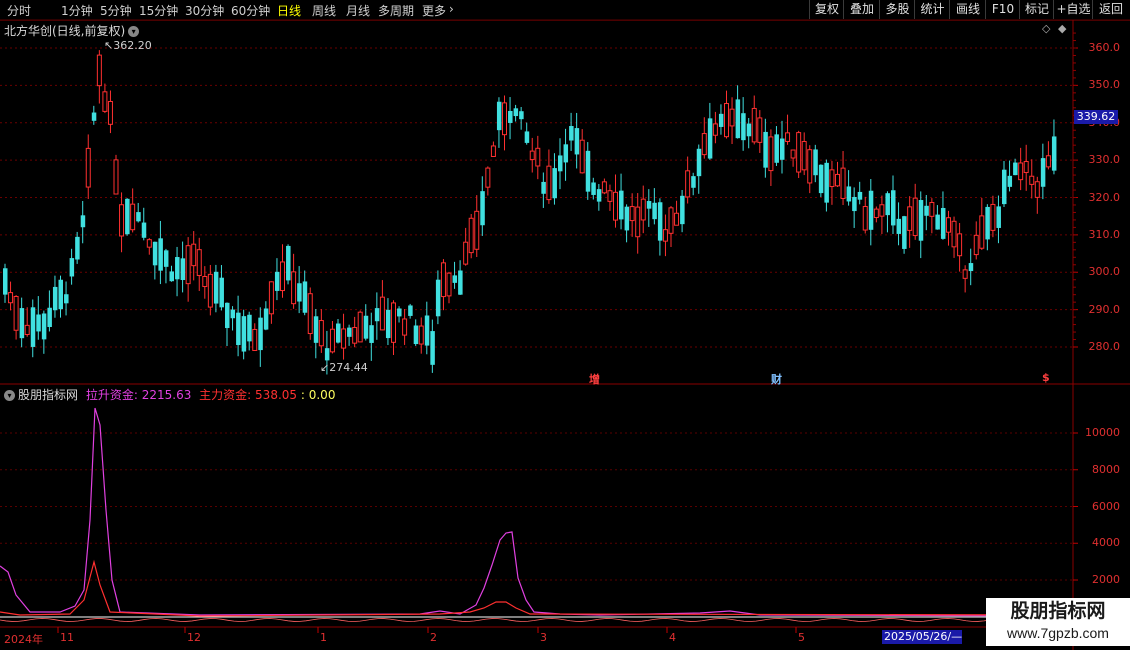 The image size is (1130, 650). What do you see at coordinates (9, 395) in the screenshot?
I see `chevron-down-icon: ▾` at bounding box center [9, 395].